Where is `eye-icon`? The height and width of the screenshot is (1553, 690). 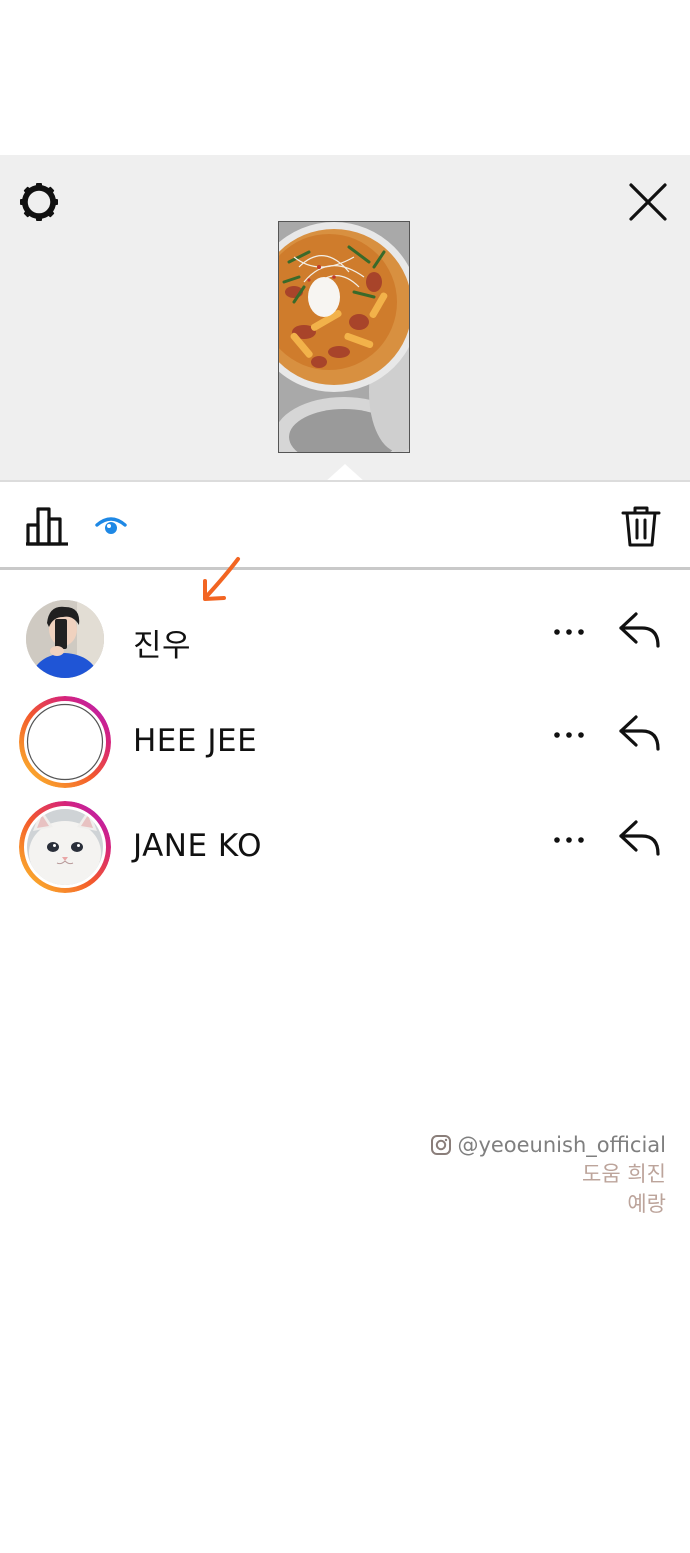 eye-icon is located at coordinates (111, 525).